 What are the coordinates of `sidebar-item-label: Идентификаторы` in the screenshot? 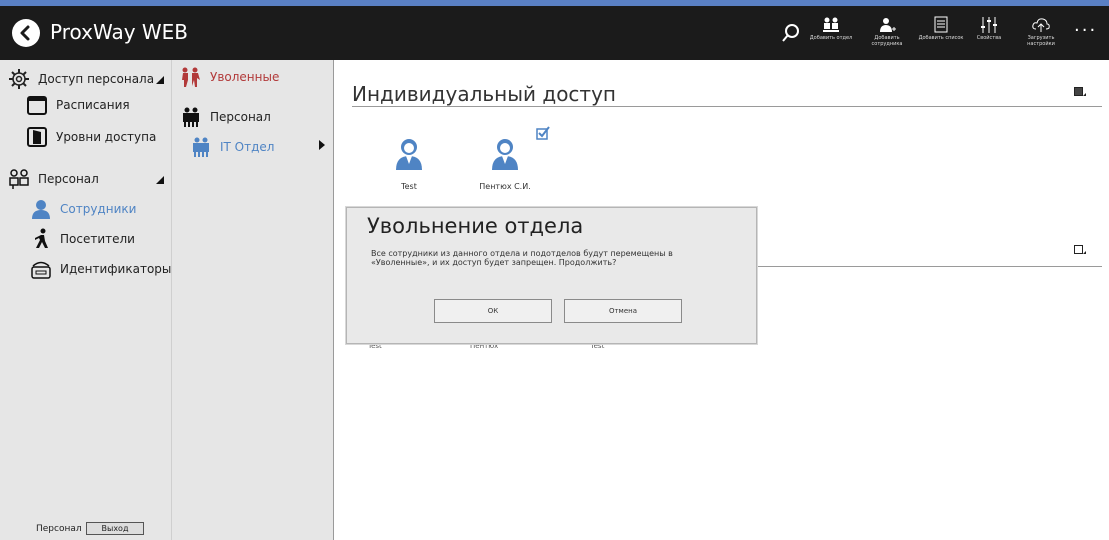 It's located at (116, 269).